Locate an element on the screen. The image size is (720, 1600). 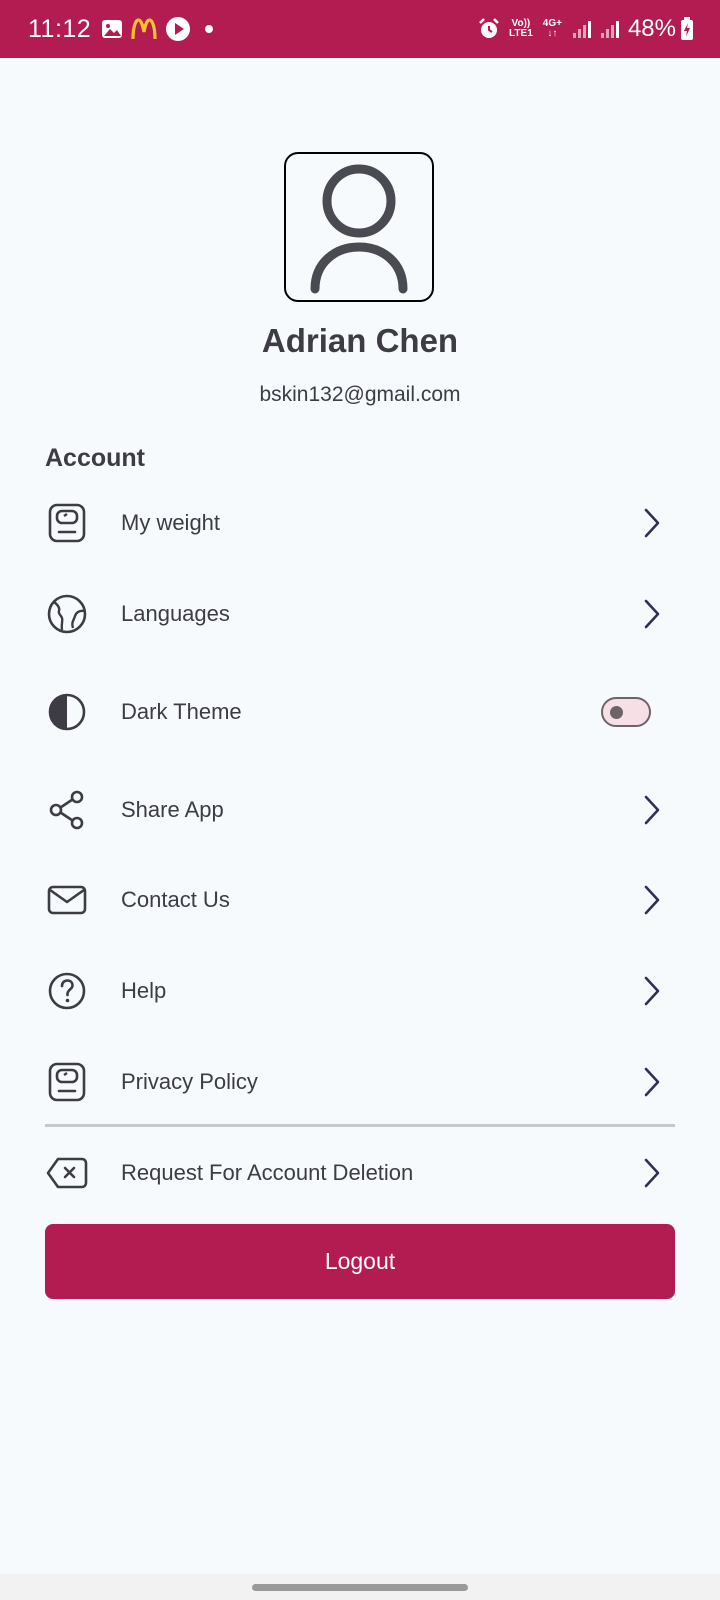
profile-email: bskin132@gmail.com is located at coordinates (360, 394).